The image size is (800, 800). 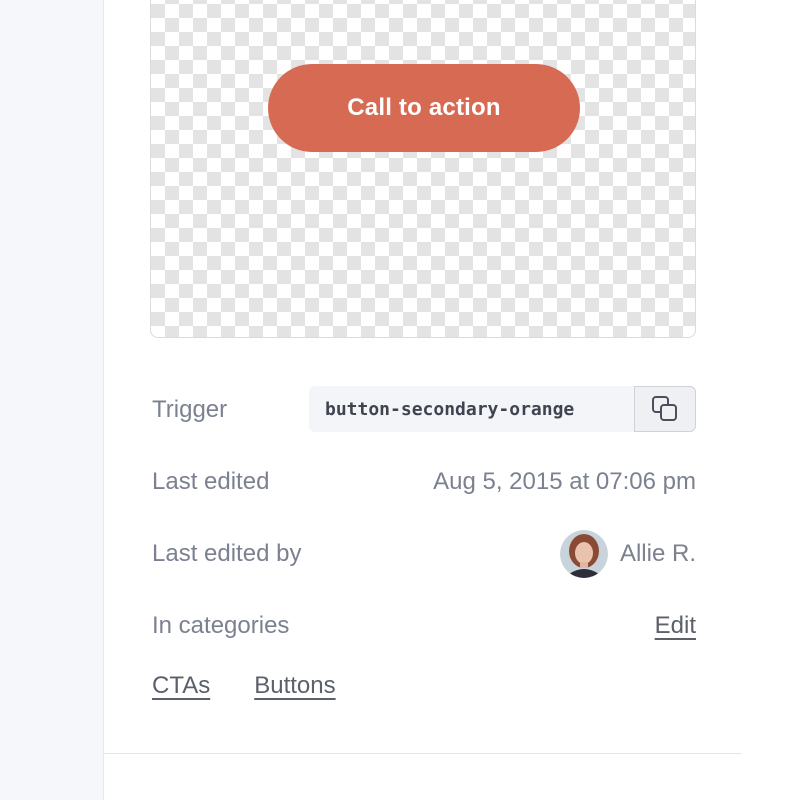 I want to click on last-edited-label: Last edited, so click(x=211, y=481).